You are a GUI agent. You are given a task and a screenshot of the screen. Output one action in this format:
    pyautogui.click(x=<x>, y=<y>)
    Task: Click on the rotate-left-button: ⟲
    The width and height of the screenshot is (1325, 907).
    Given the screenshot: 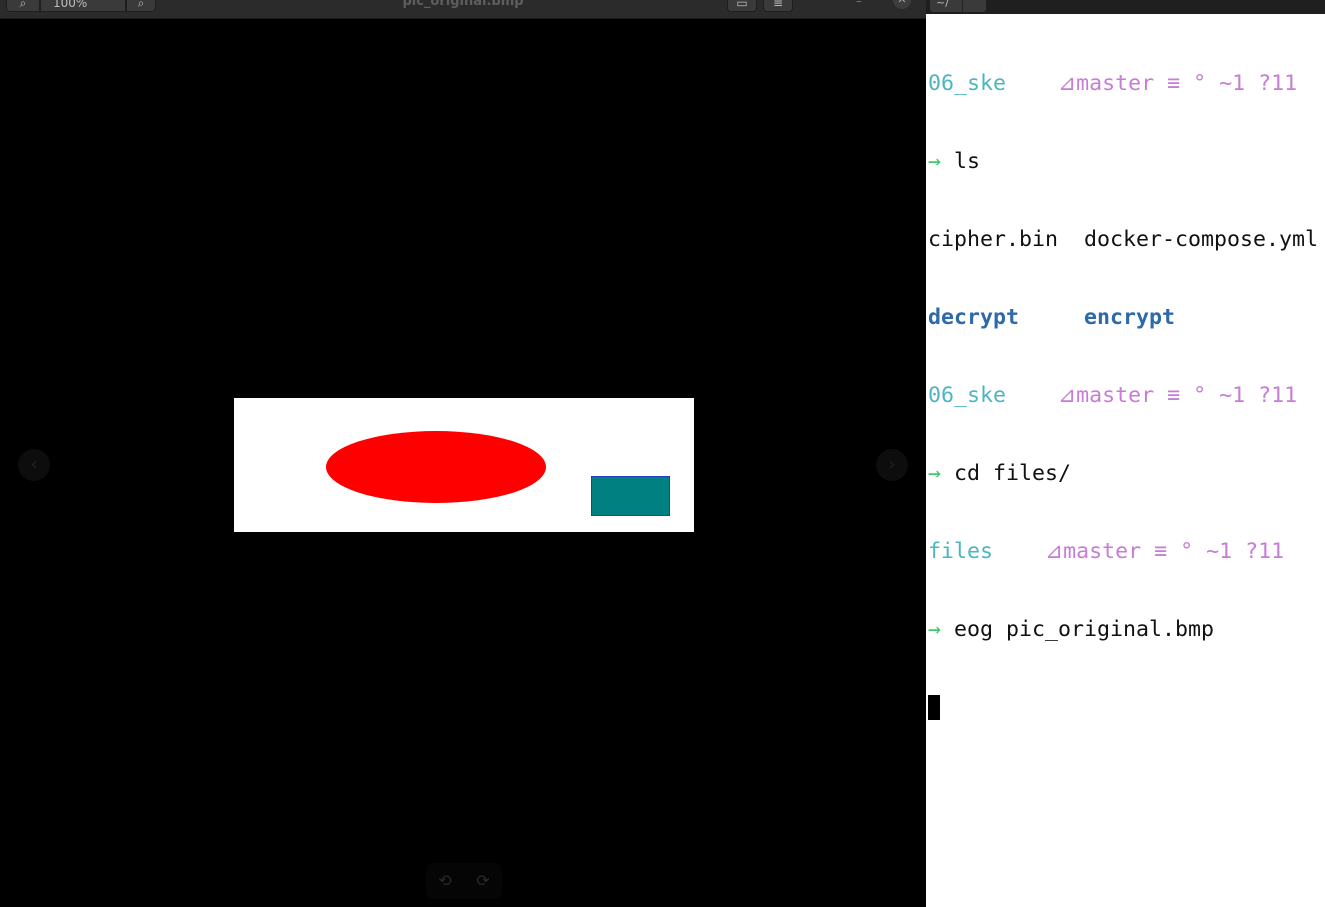 What is the action you would take?
    pyautogui.click(x=445, y=881)
    